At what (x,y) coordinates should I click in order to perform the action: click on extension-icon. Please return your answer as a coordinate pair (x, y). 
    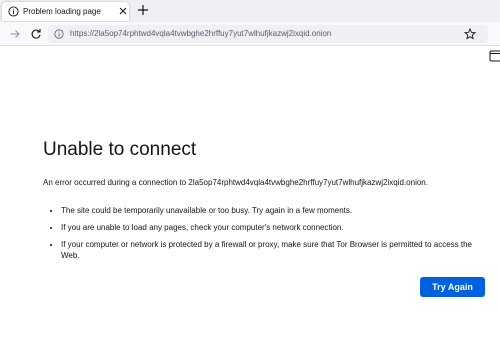
    Looking at the image, I should click on (494, 56).